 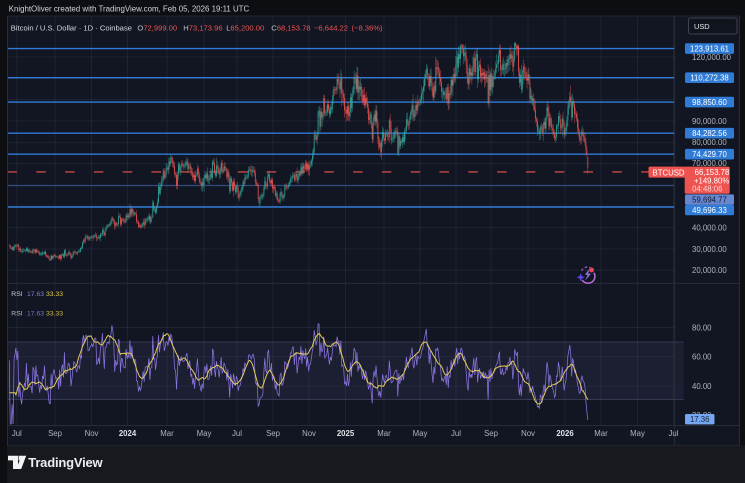 What do you see at coordinates (709, 270) in the screenshot?
I see `svg-text: 20,000.00` at bounding box center [709, 270].